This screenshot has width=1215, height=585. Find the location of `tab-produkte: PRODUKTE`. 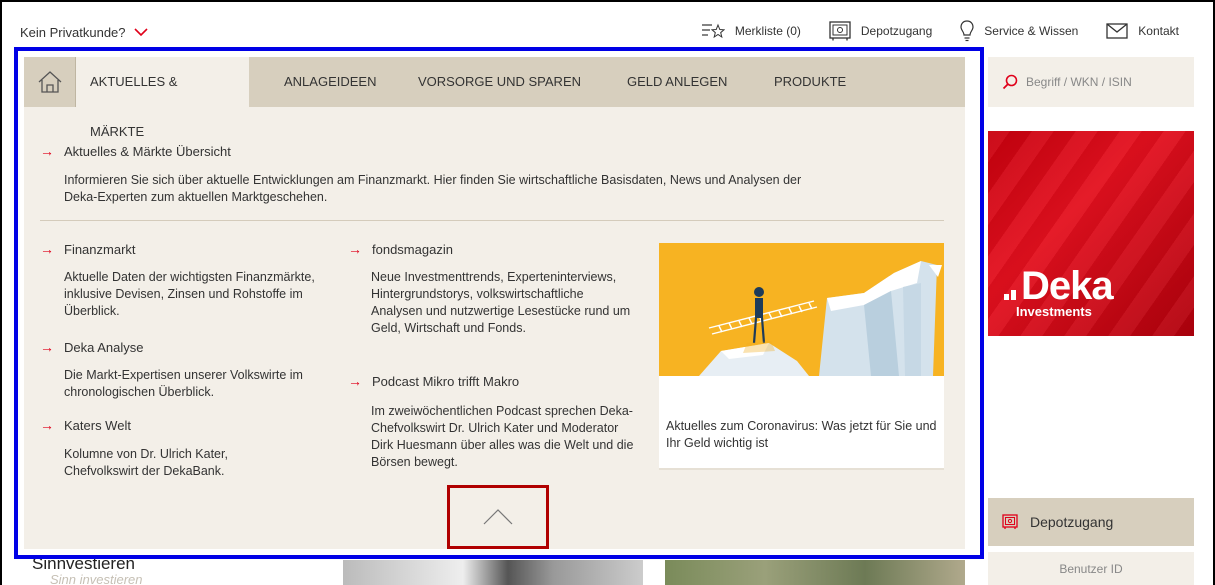

tab-produkte: PRODUKTE is located at coordinates (810, 82).